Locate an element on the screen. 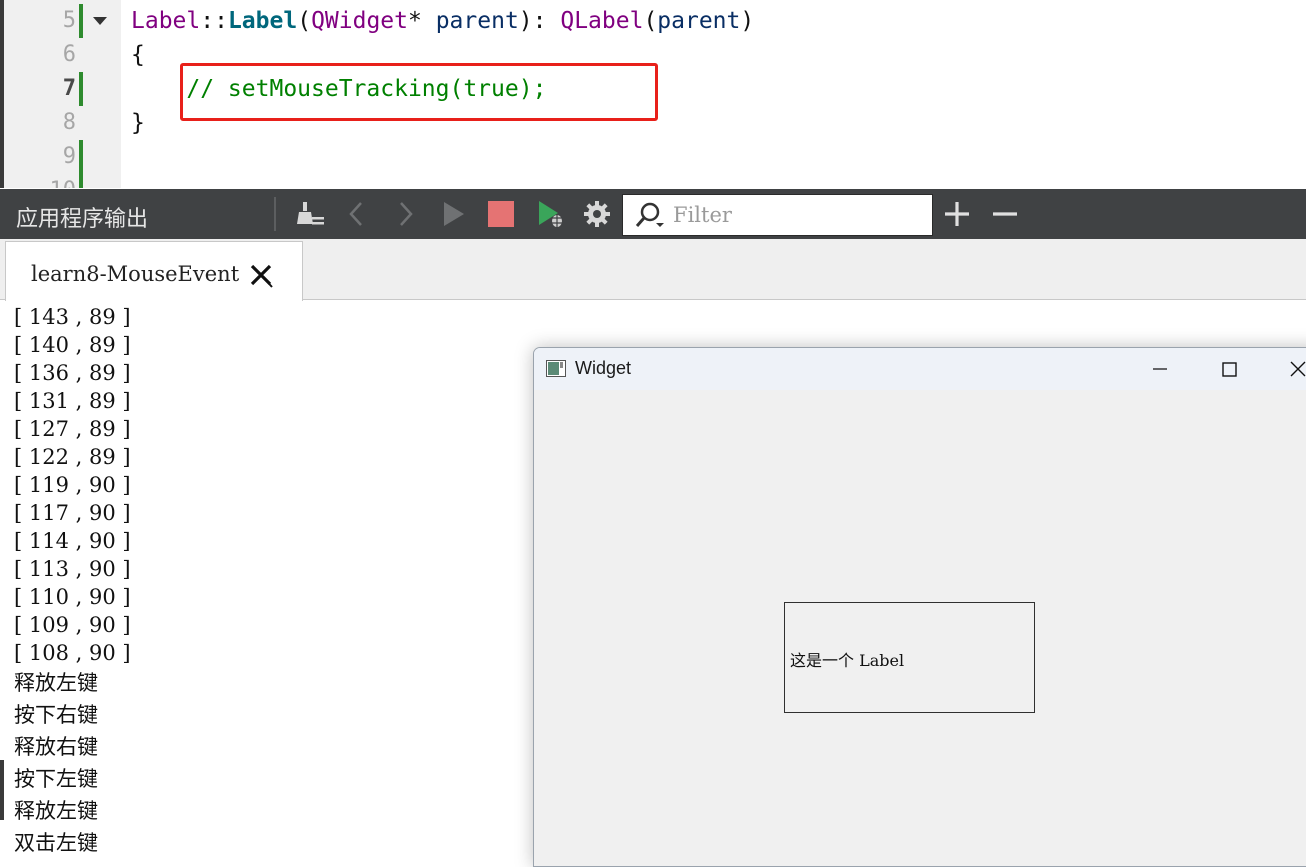  code-token: QLabel is located at coordinates (602, 21).